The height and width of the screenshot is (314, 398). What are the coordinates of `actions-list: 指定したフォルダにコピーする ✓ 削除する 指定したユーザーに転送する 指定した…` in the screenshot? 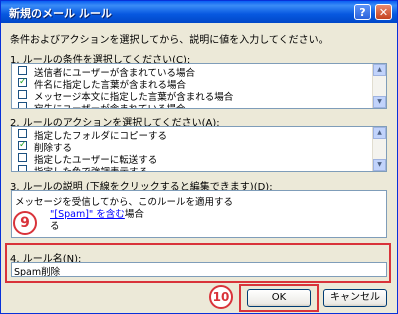 It's located at (199, 149).